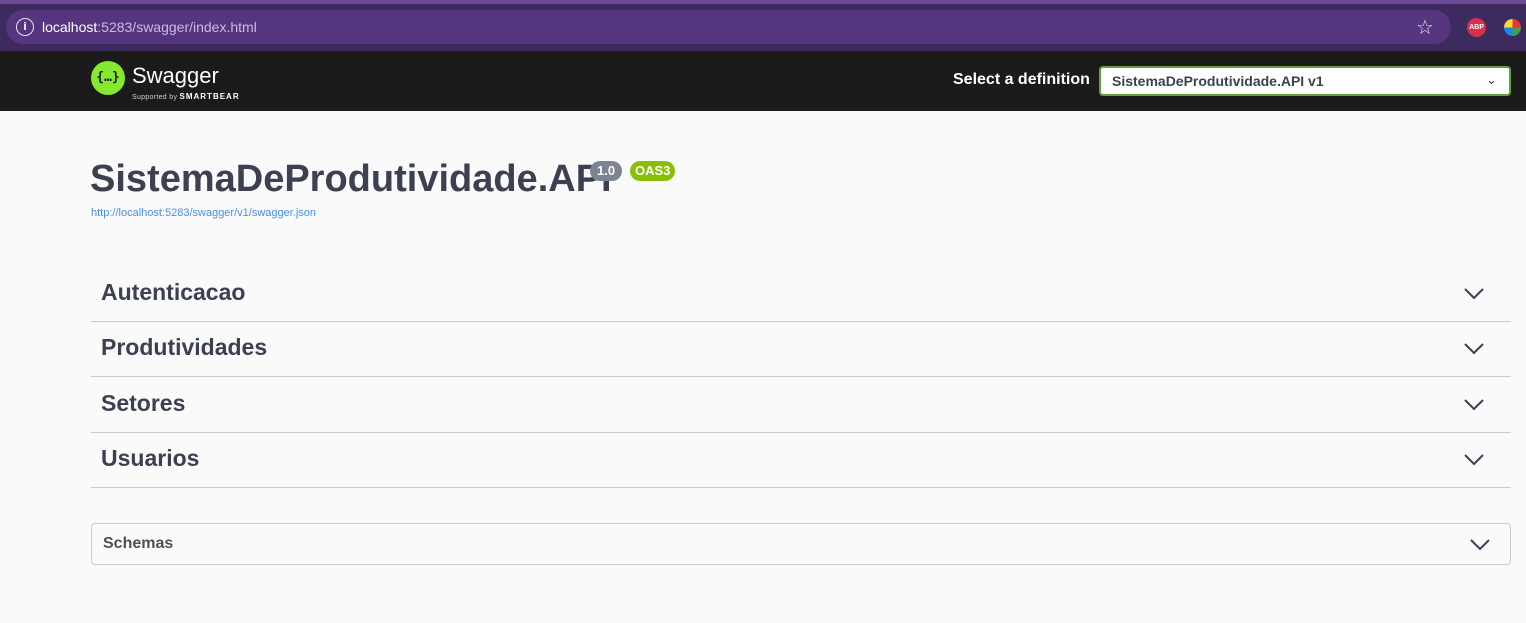  I want to click on tag-label: Produtividades, so click(184, 347).